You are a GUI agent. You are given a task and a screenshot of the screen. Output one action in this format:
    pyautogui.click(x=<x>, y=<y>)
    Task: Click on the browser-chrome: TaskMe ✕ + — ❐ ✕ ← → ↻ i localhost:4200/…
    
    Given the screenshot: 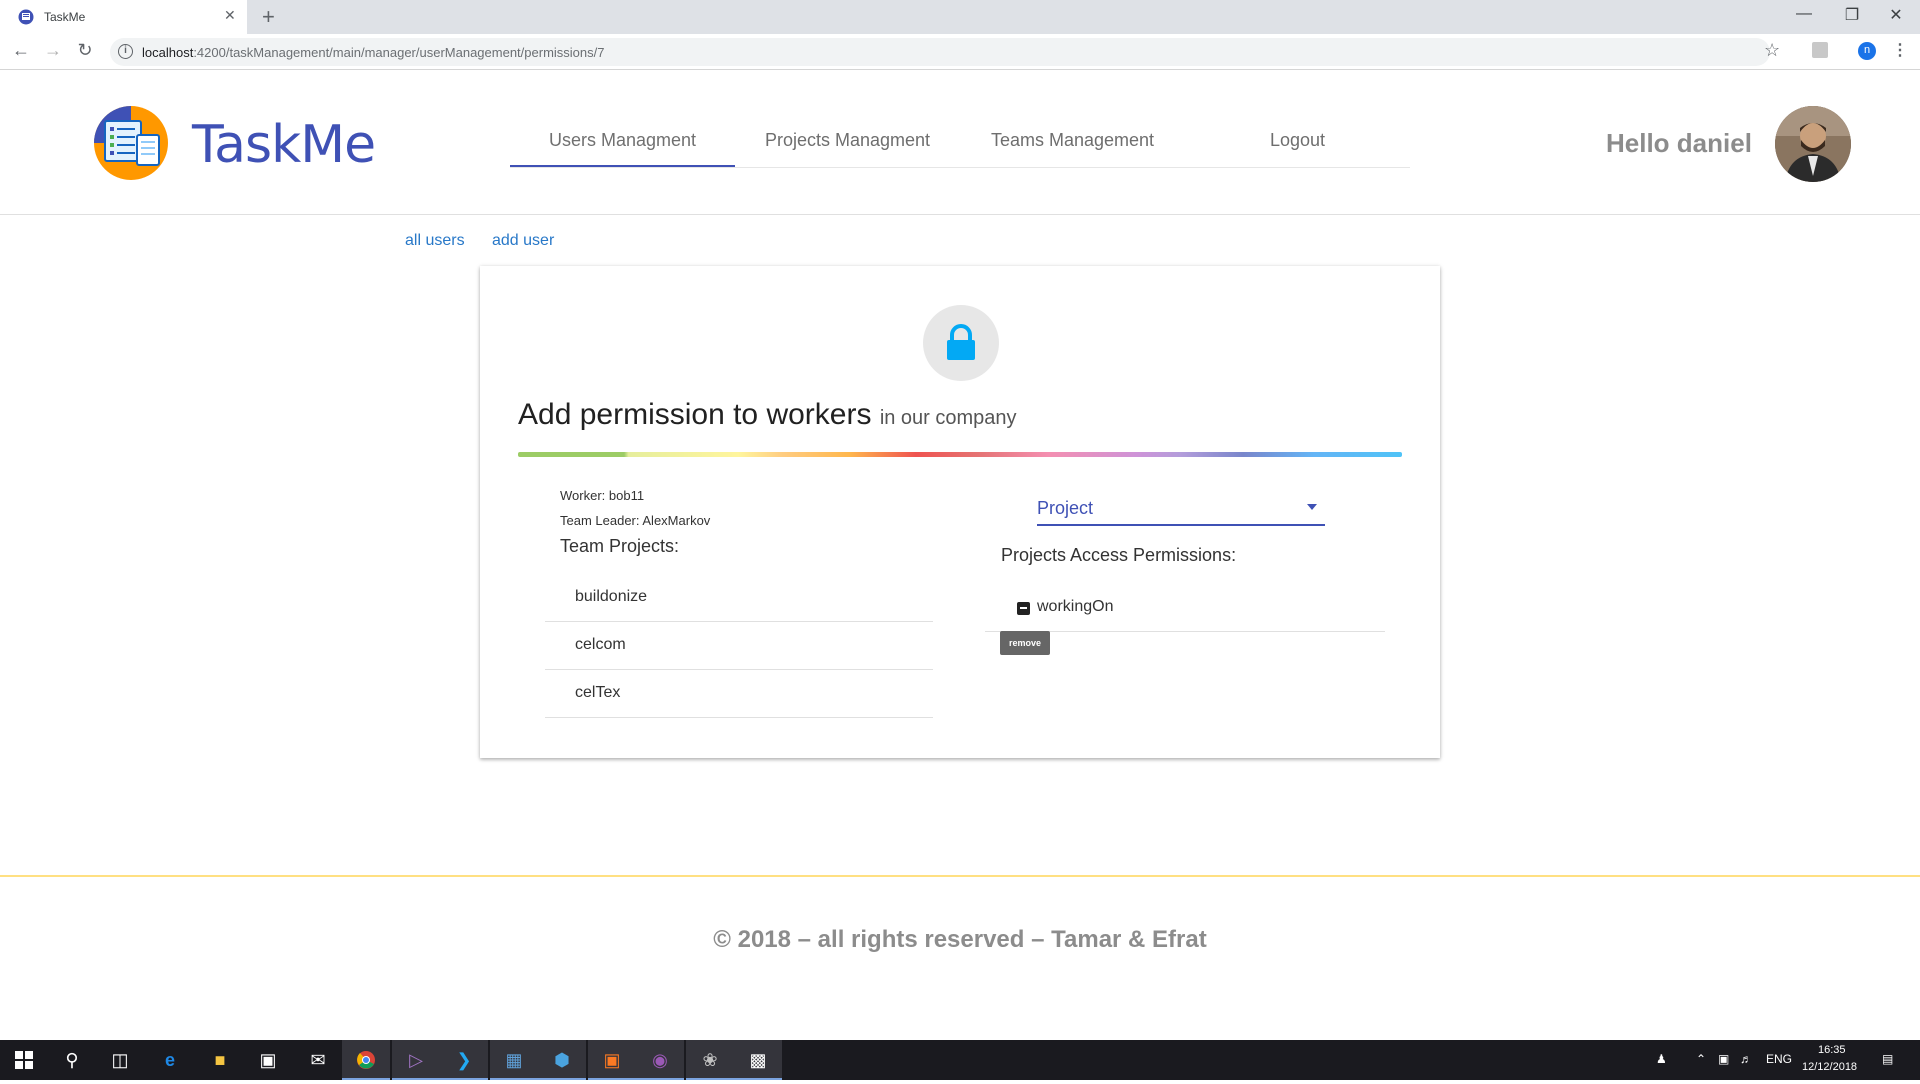 What is the action you would take?
    pyautogui.click(x=960, y=35)
    